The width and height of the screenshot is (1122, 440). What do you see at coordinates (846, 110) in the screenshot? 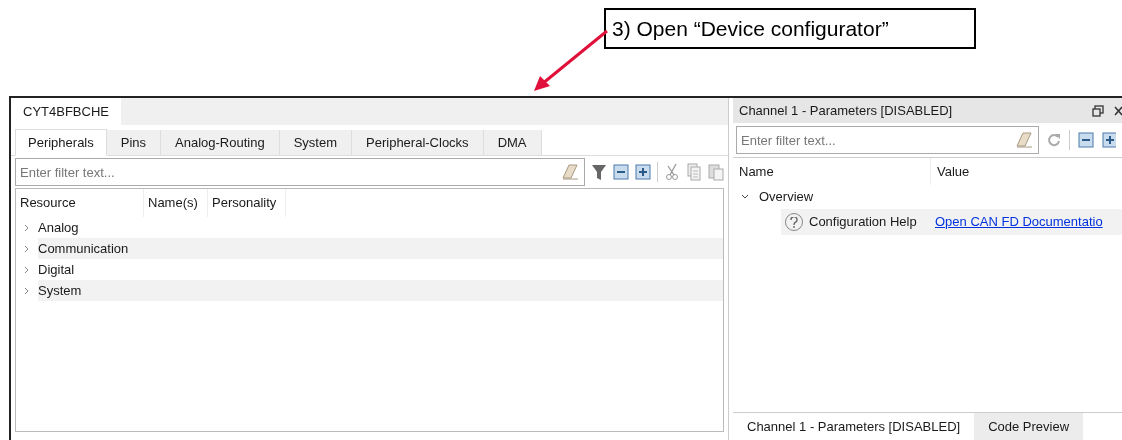
I see `panel-title: Channel 1 - Parameters [DISABLED]` at bounding box center [846, 110].